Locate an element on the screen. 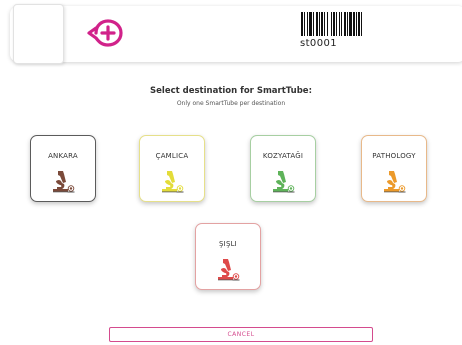  destination-label: PATHOLOGY is located at coordinates (394, 156).